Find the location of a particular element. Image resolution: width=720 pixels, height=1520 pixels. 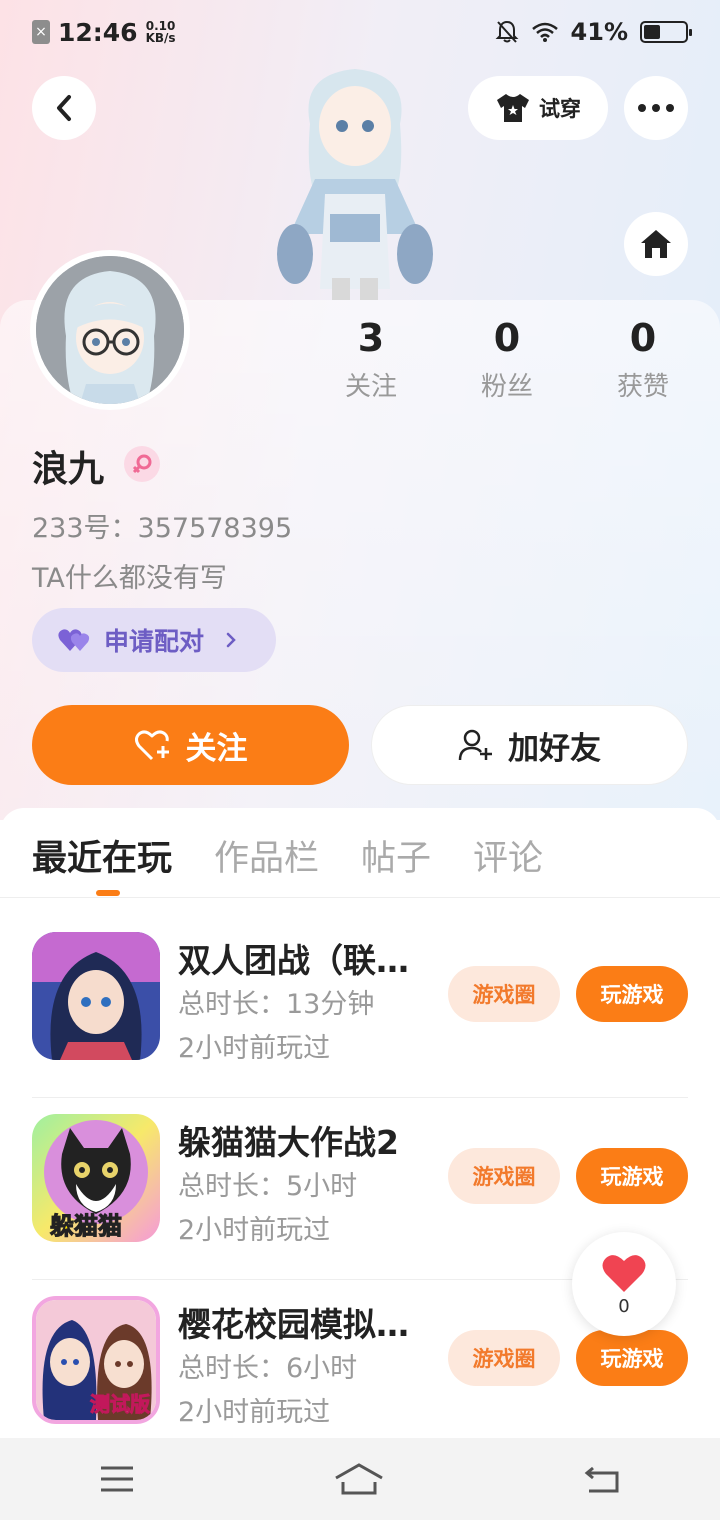

stat-fans: 0 粉丝 is located at coordinates (507, 359).